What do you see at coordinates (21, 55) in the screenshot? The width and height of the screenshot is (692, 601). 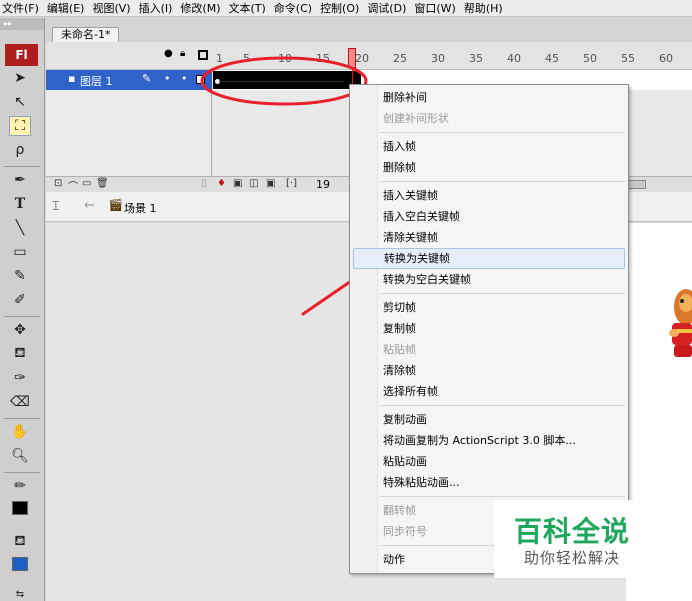 I see `flash-logo: Fl` at bounding box center [21, 55].